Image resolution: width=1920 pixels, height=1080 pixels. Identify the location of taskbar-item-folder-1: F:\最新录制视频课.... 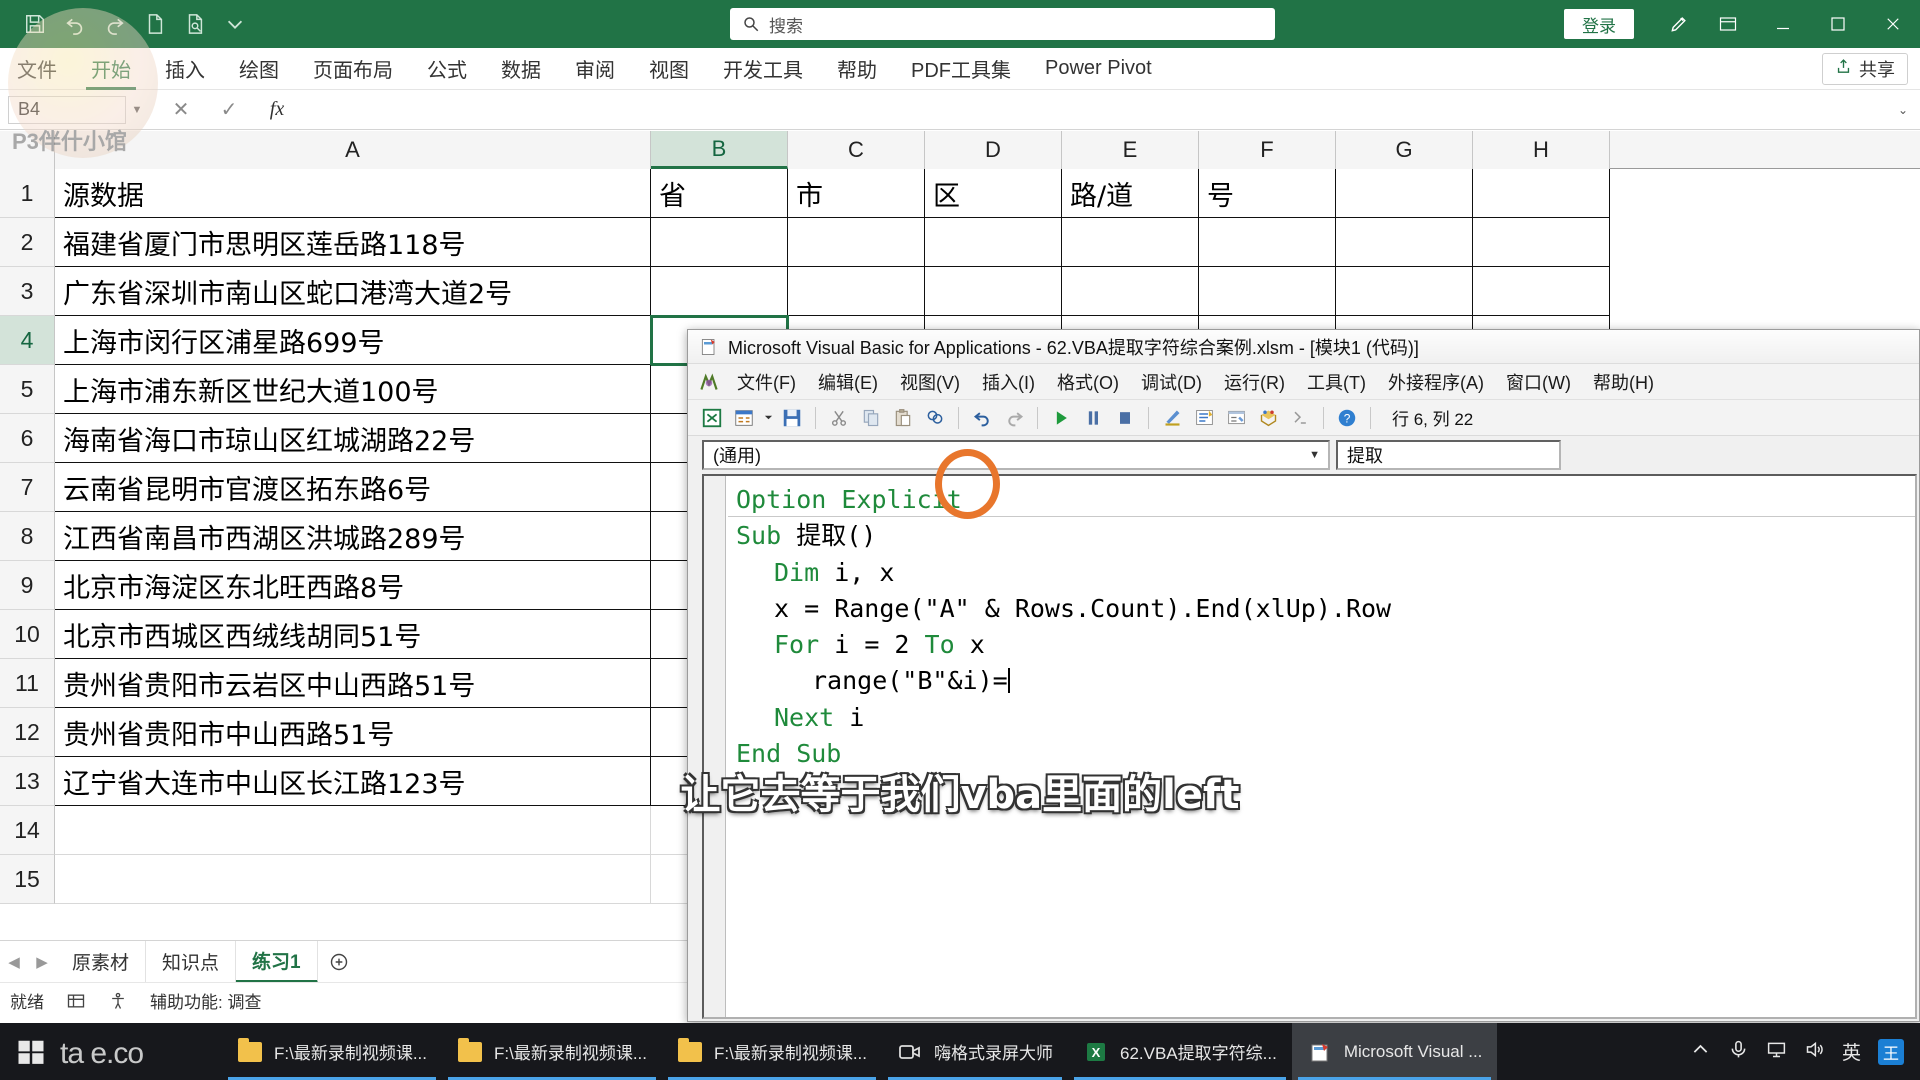
(332, 1051).